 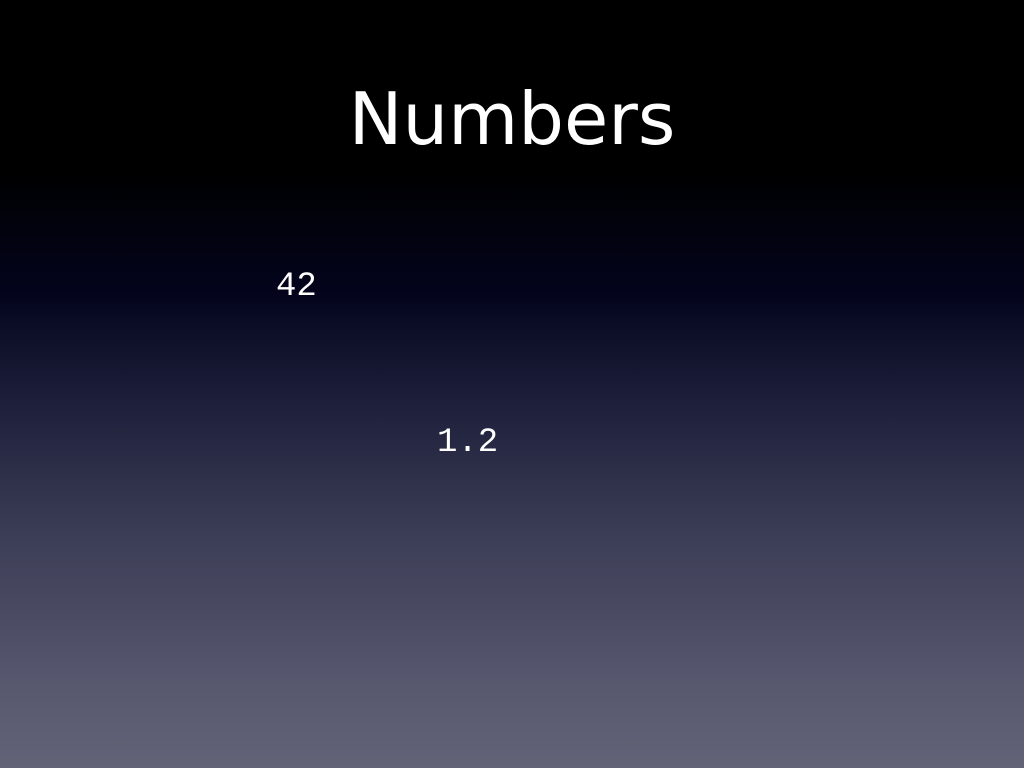 I want to click on float-example: 1.2, so click(x=468, y=443).